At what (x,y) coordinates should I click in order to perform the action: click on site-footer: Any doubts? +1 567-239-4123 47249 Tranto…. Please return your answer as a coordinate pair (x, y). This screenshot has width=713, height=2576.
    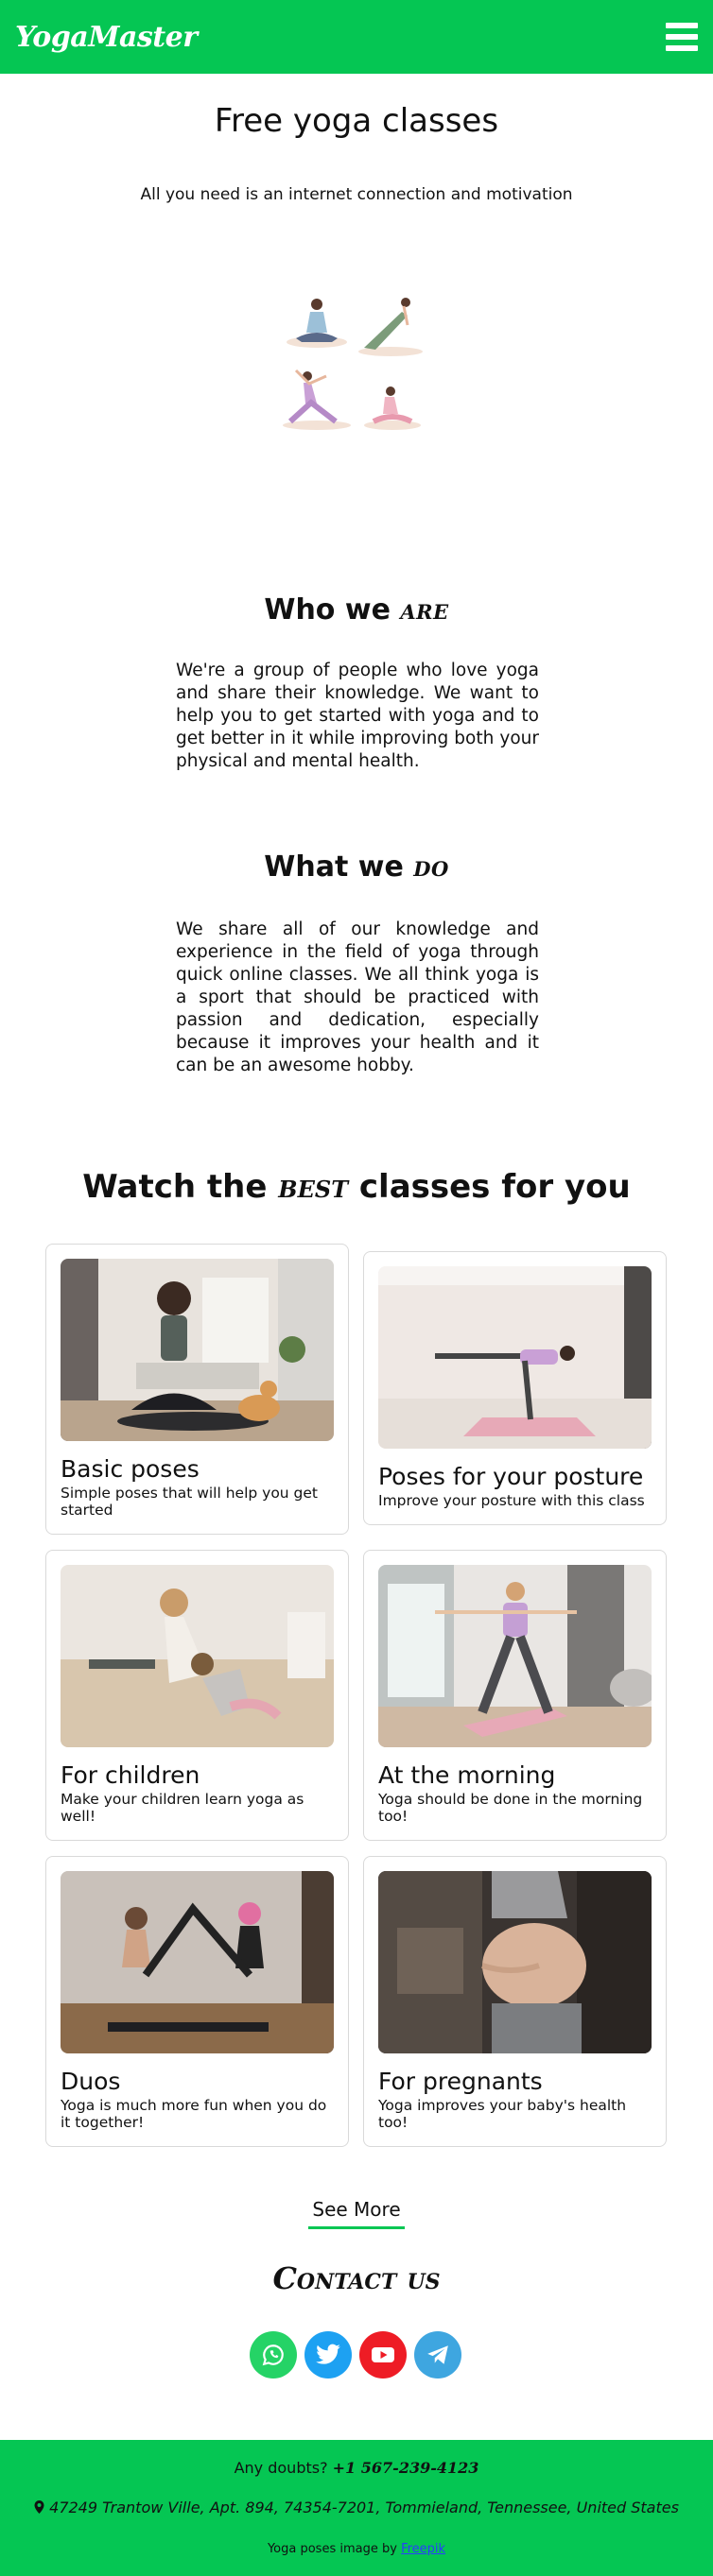
    Looking at the image, I should click on (356, 2508).